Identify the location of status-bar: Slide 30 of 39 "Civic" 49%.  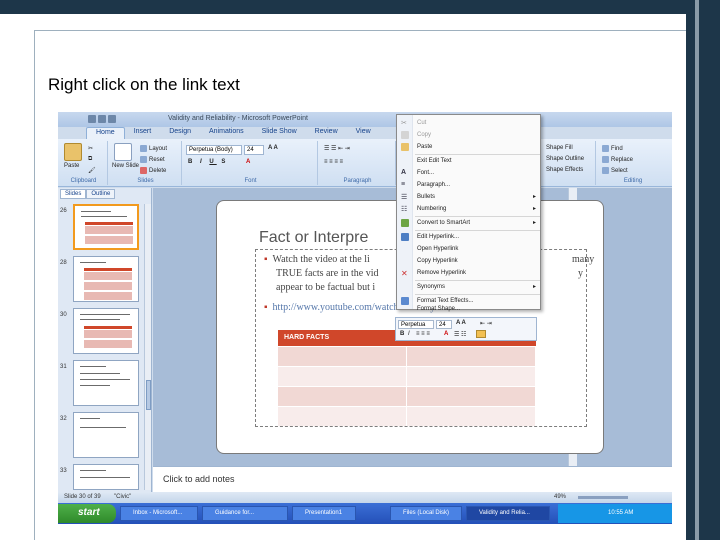
(365, 497).